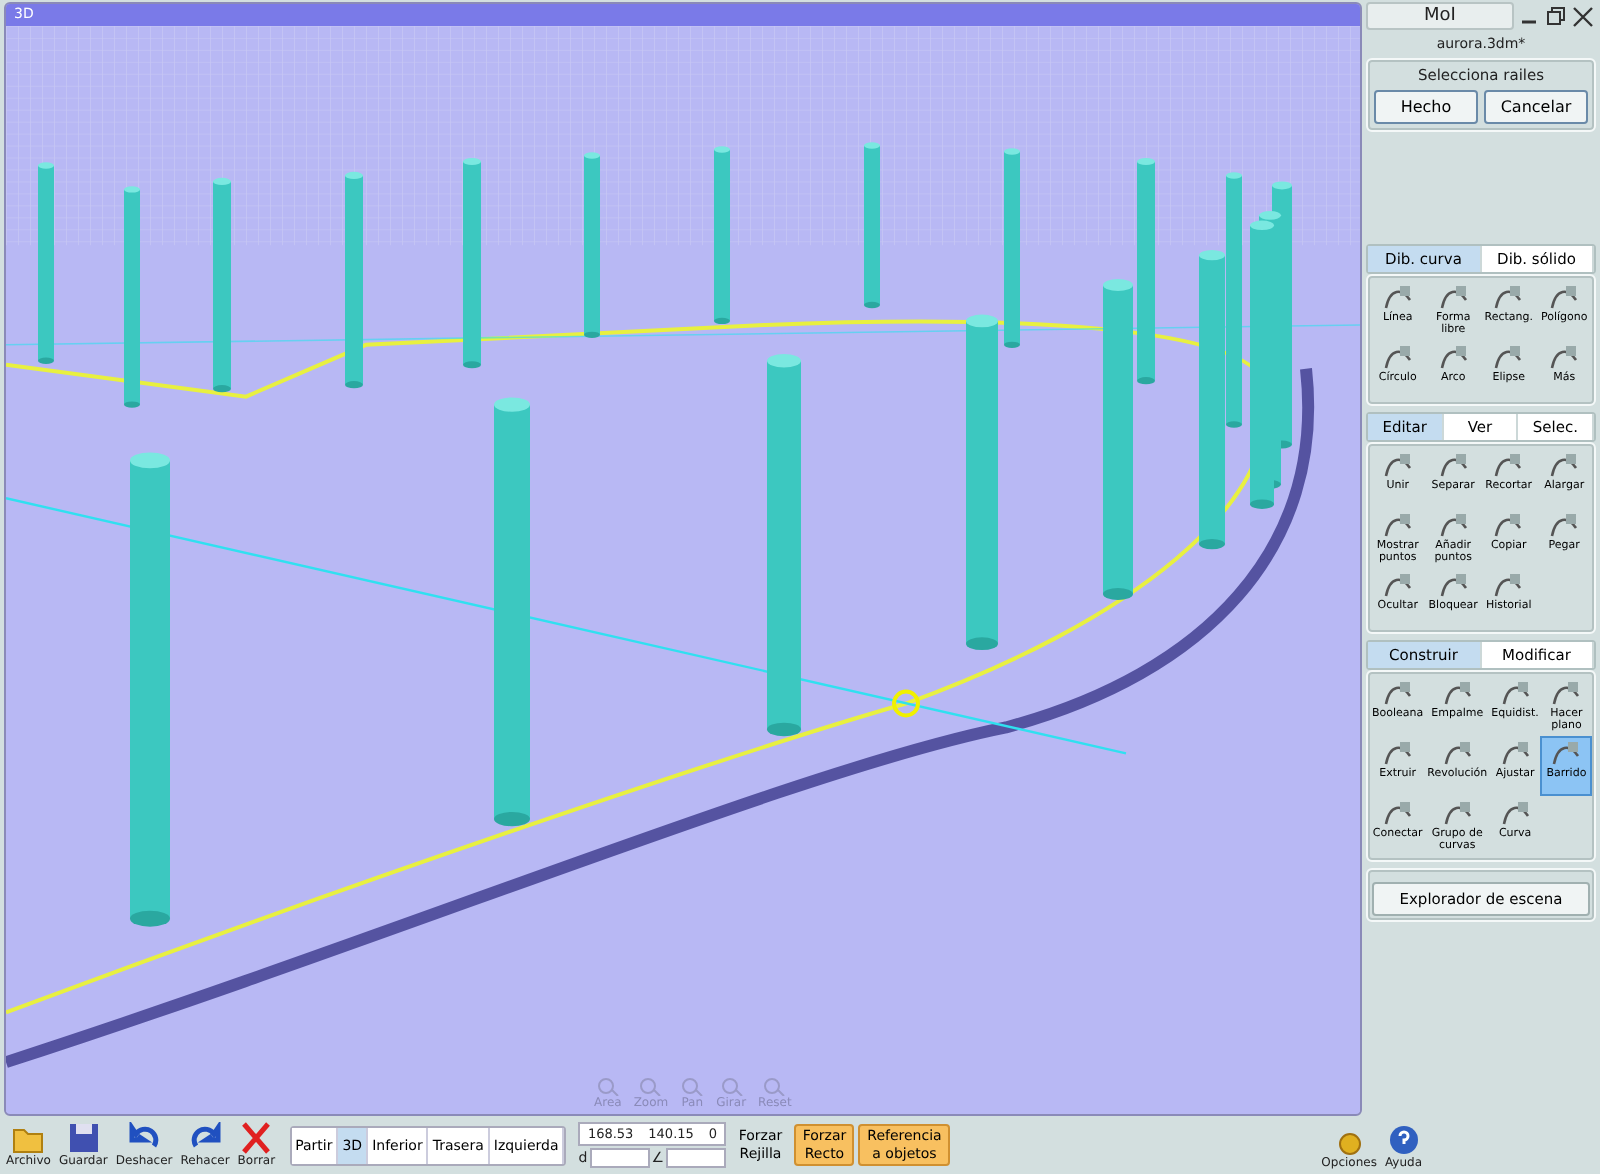 The width and height of the screenshot is (1600, 1174). What do you see at coordinates (695, 1158) in the screenshot?
I see `angle-field` at bounding box center [695, 1158].